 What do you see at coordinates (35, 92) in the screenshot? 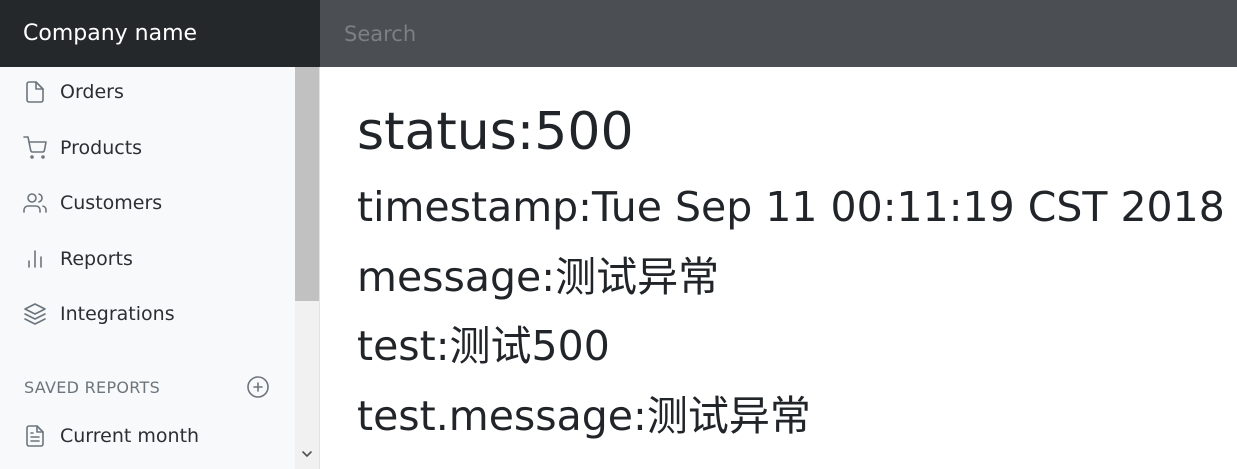
I see `file-icon` at bounding box center [35, 92].